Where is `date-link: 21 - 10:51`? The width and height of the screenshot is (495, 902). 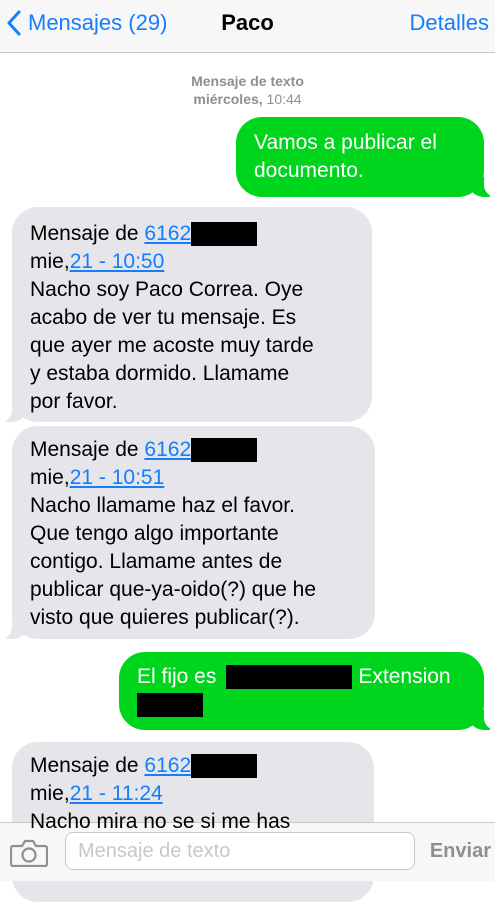
date-link: 21 - 10:51 is located at coordinates (117, 477).